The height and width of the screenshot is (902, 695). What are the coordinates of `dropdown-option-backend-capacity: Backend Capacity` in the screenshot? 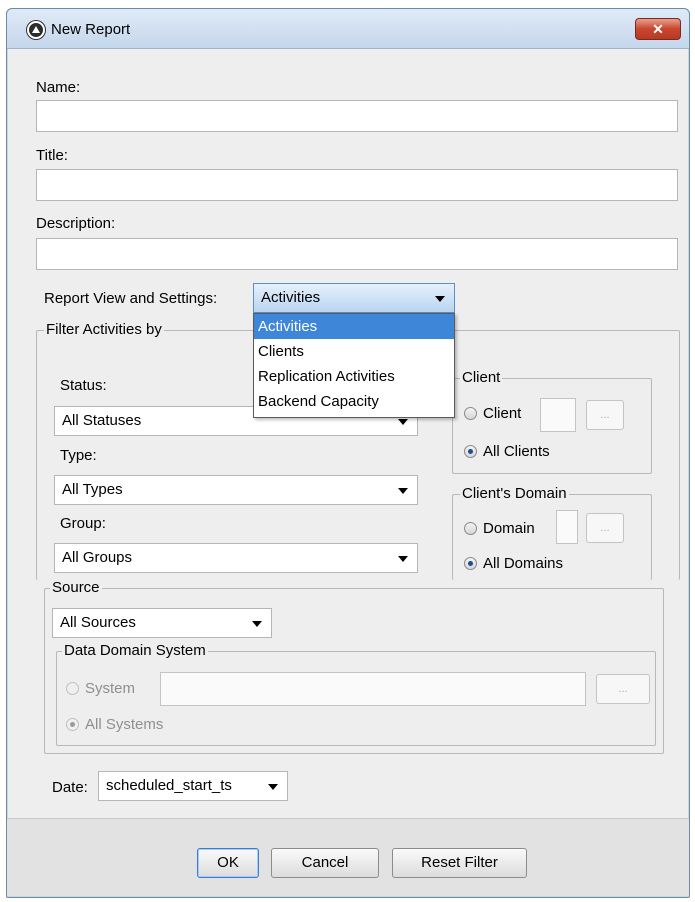 It's located at (354, 401).